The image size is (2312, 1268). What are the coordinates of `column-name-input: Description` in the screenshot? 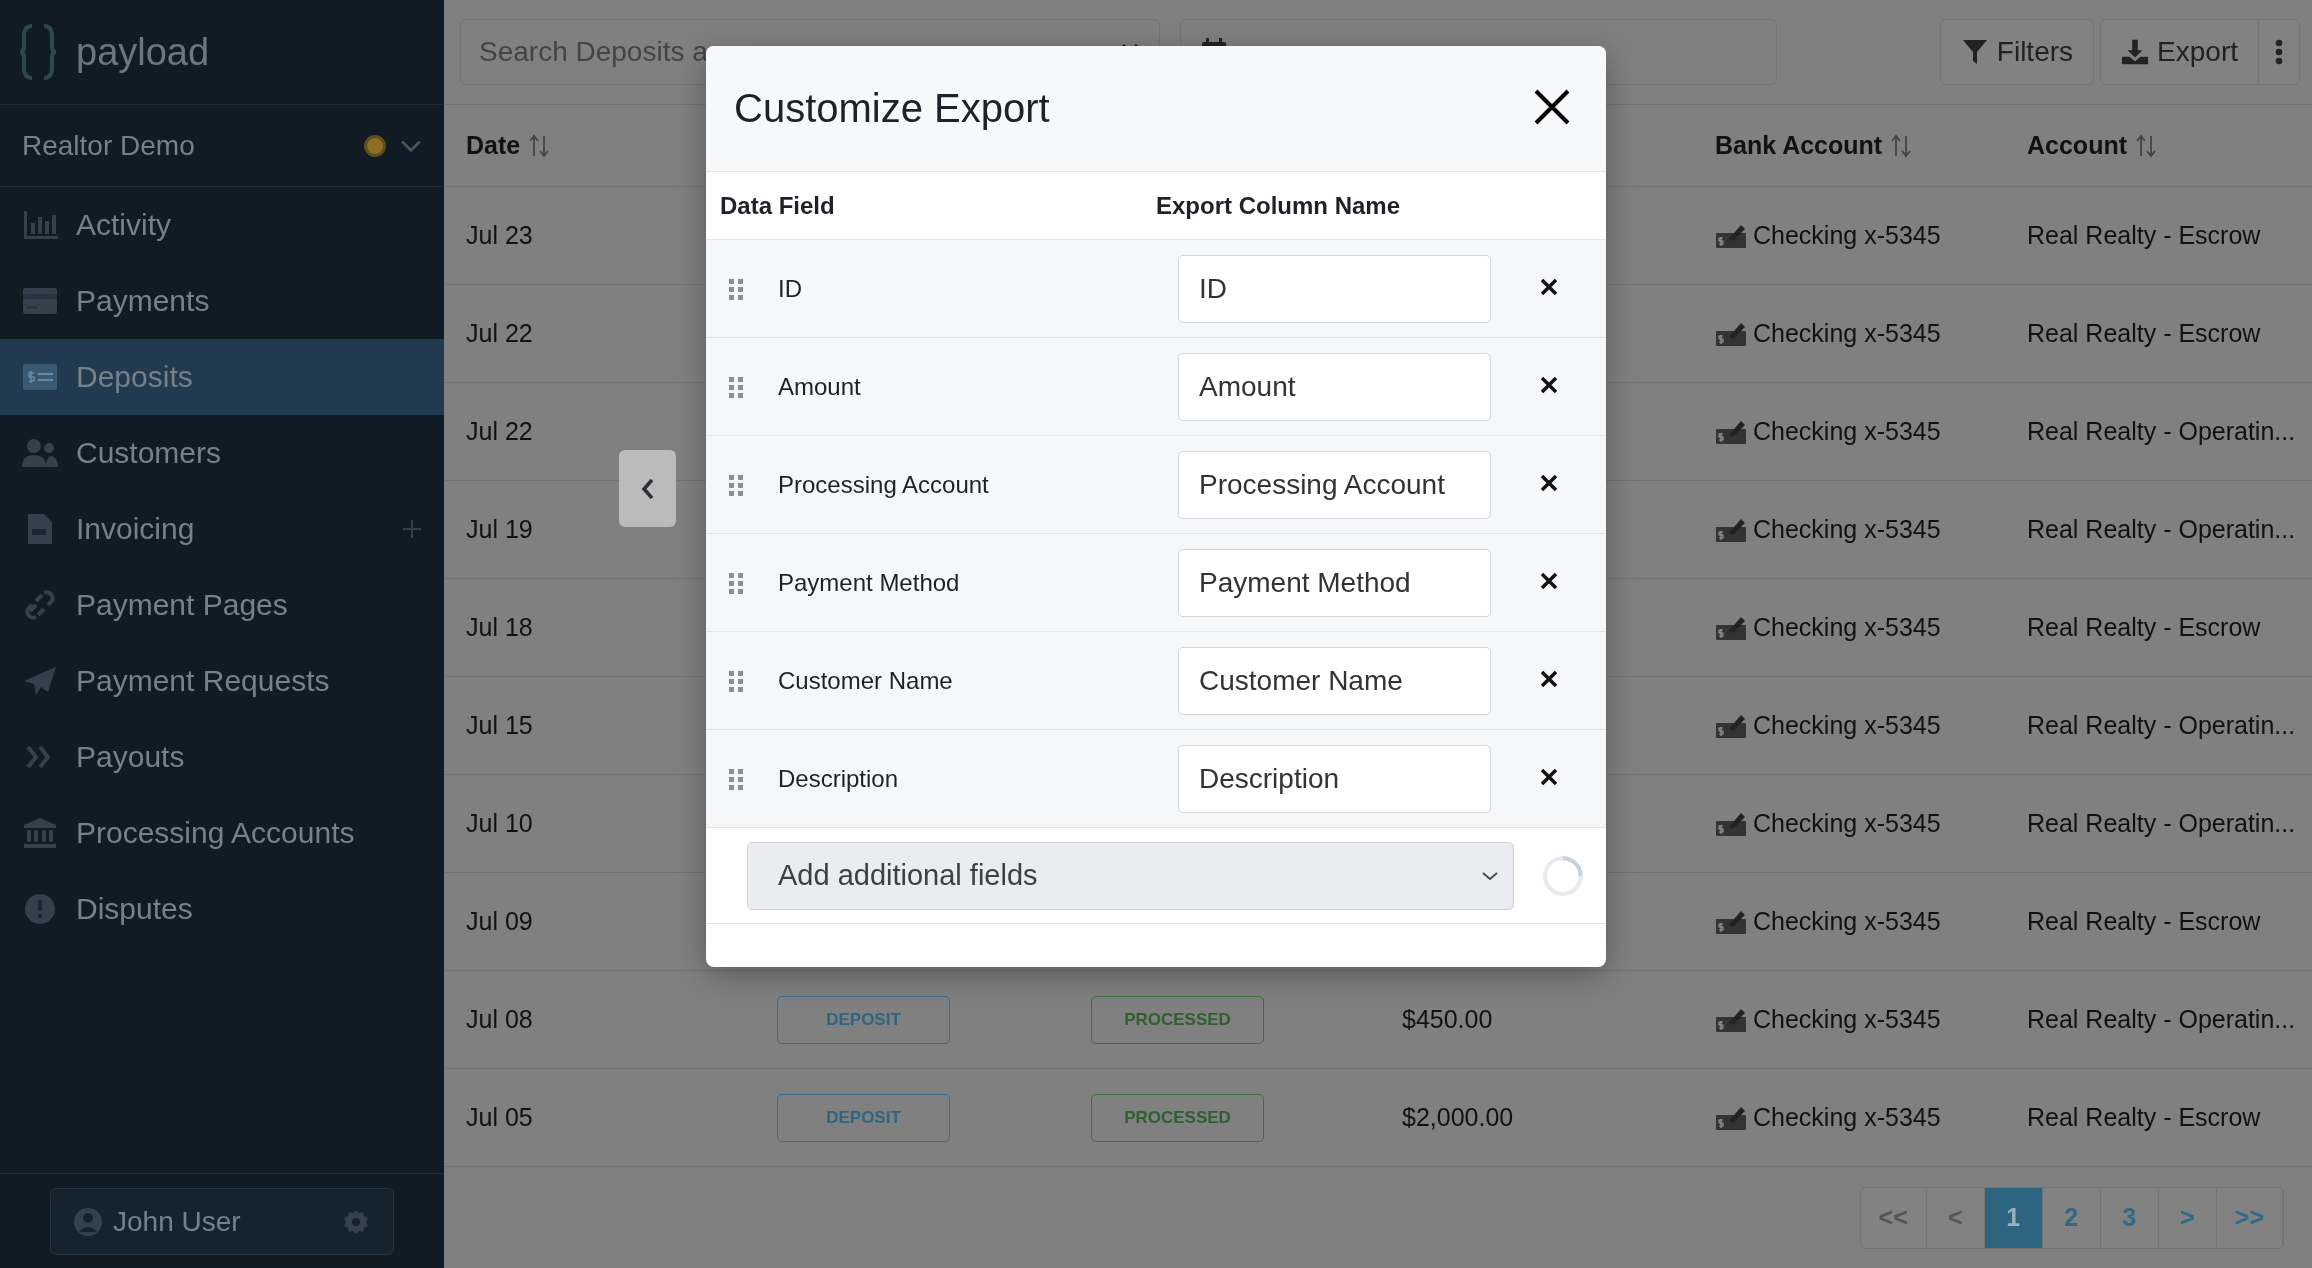 It's located at (1334, 778).